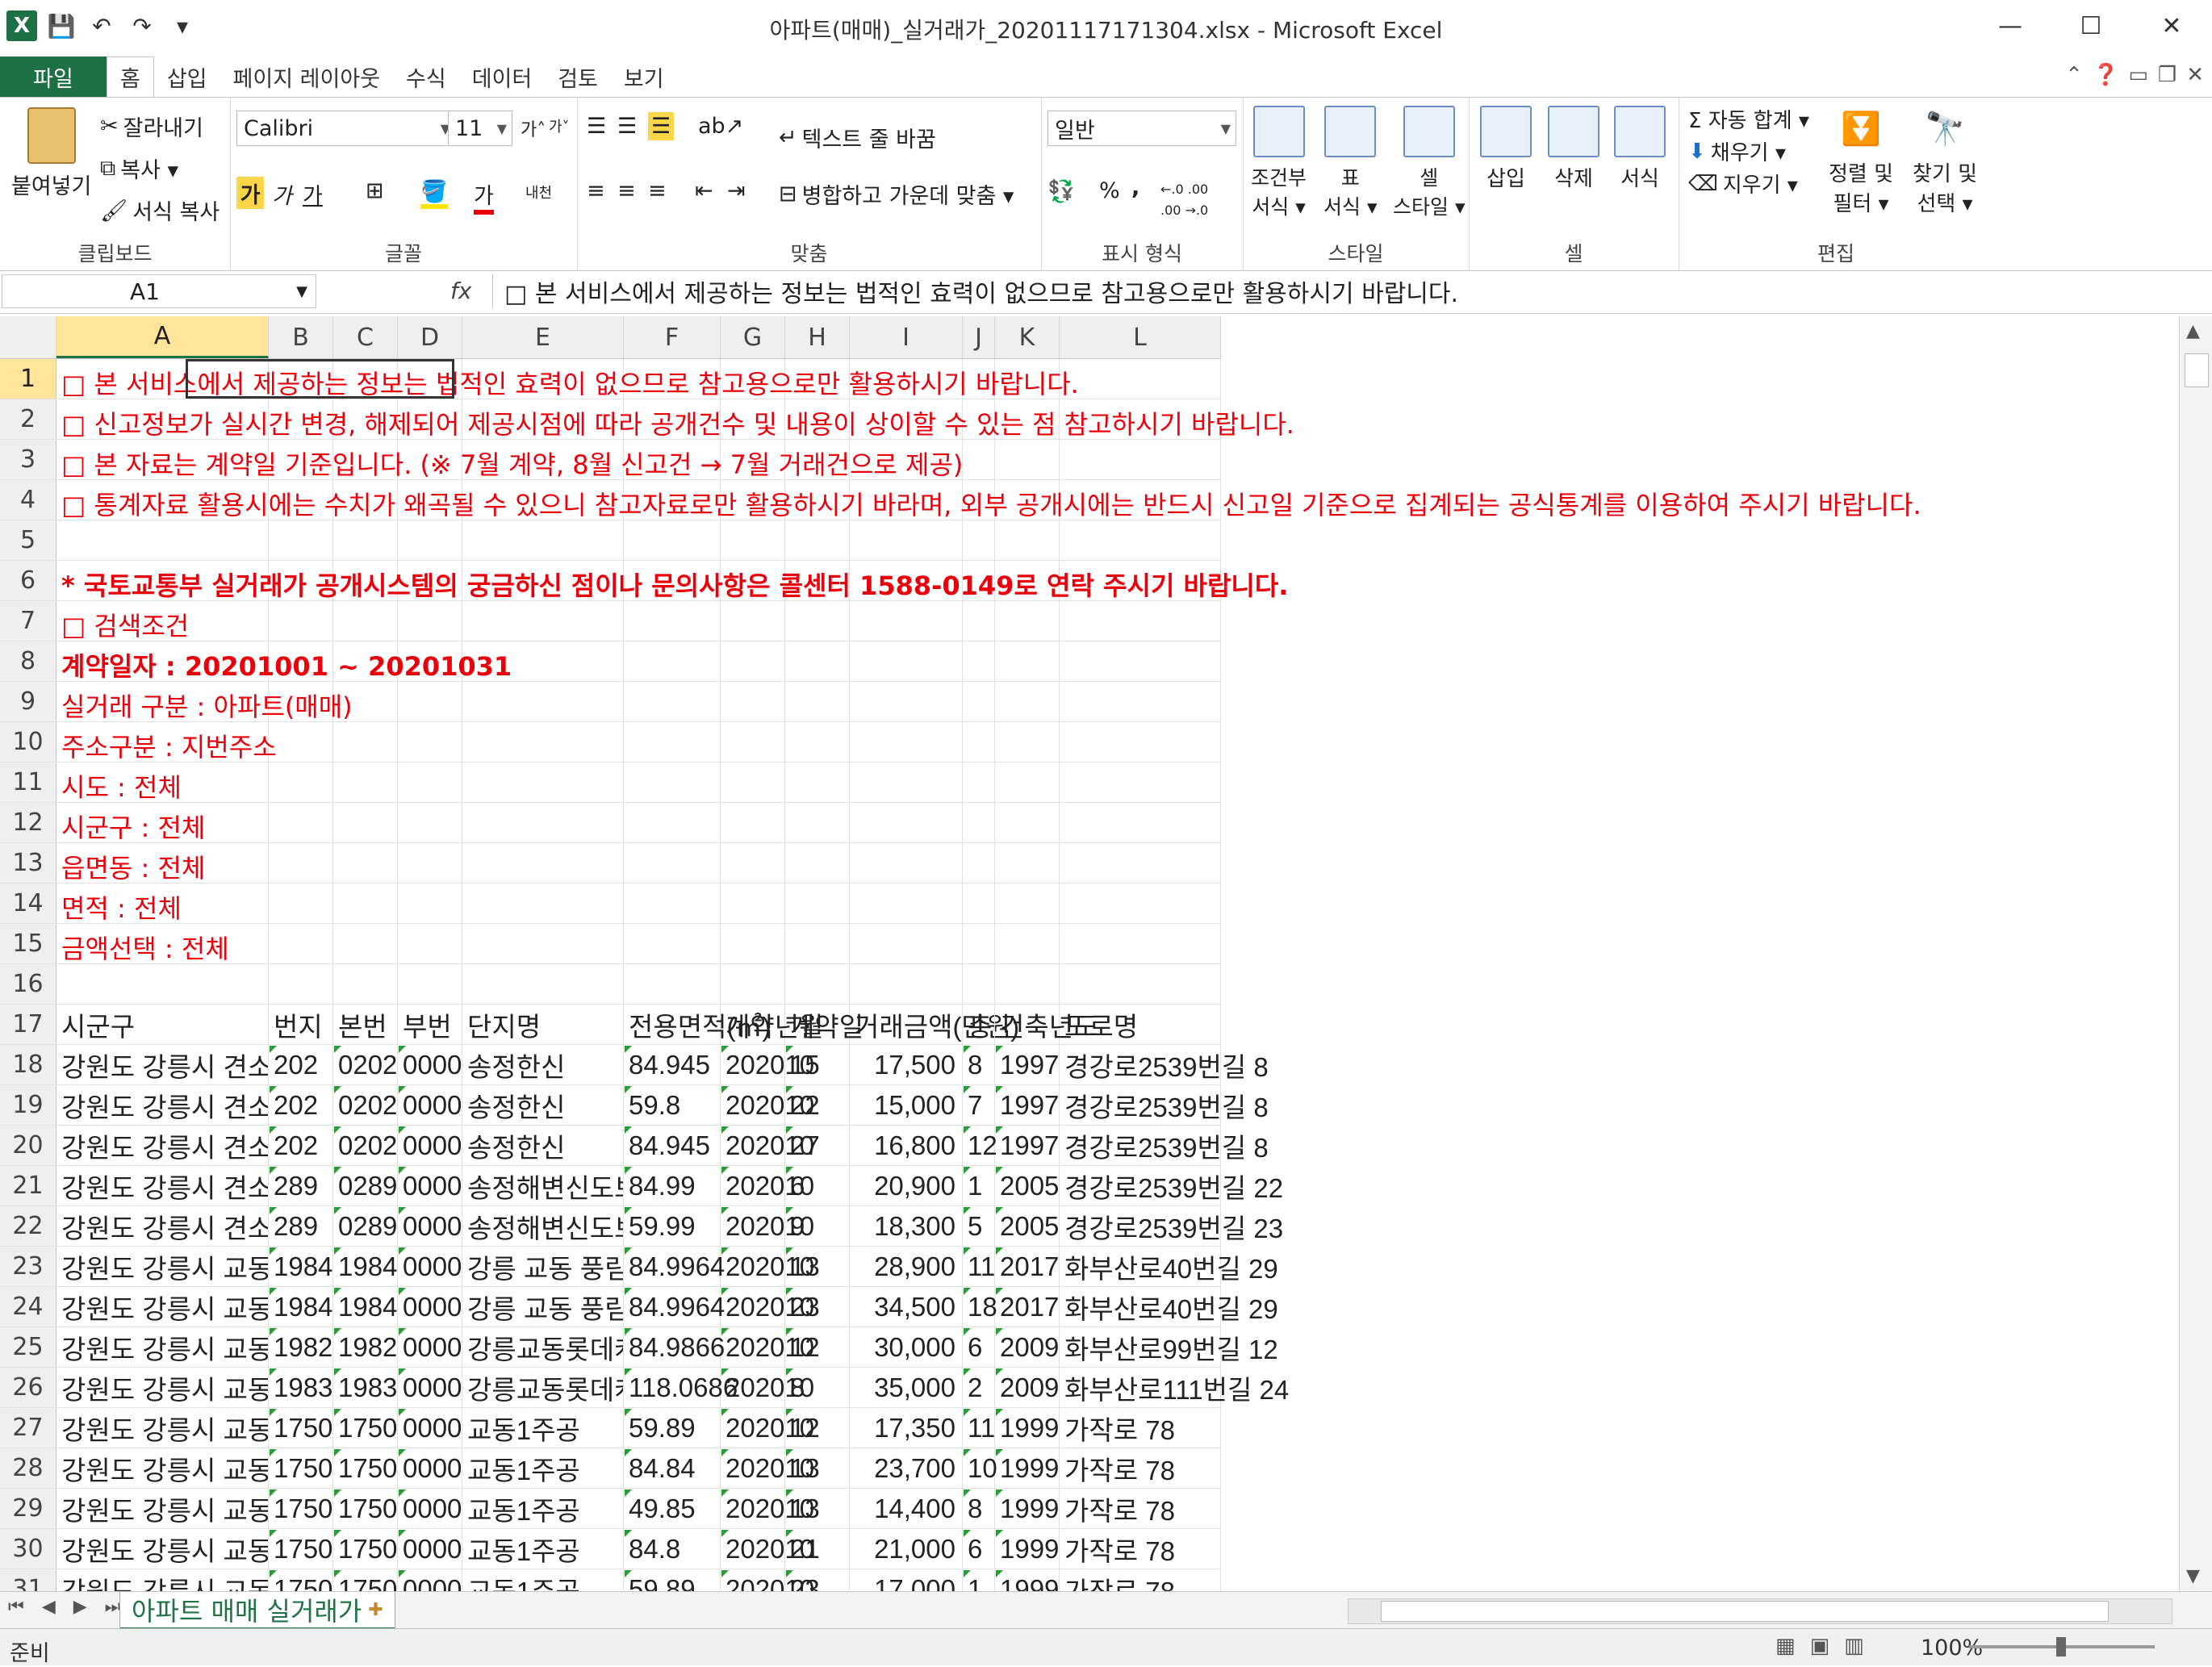  I want to click on increase-decimal-button: ←.0 .00, so click(1184, 190).